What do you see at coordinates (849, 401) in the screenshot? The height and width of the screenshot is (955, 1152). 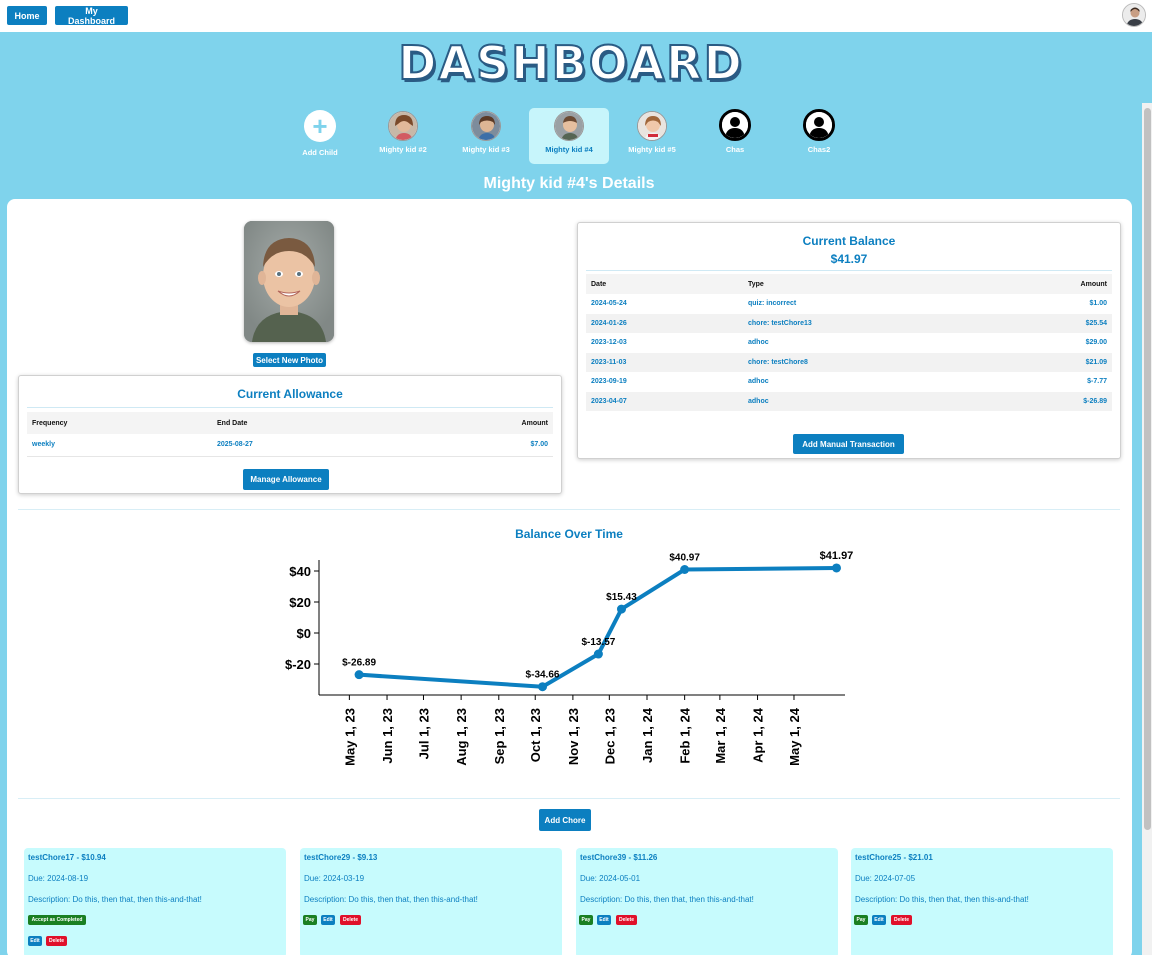 I see `table-row: 2023-04-07 adhoc $-26.89` at bounding box center [849, 401].